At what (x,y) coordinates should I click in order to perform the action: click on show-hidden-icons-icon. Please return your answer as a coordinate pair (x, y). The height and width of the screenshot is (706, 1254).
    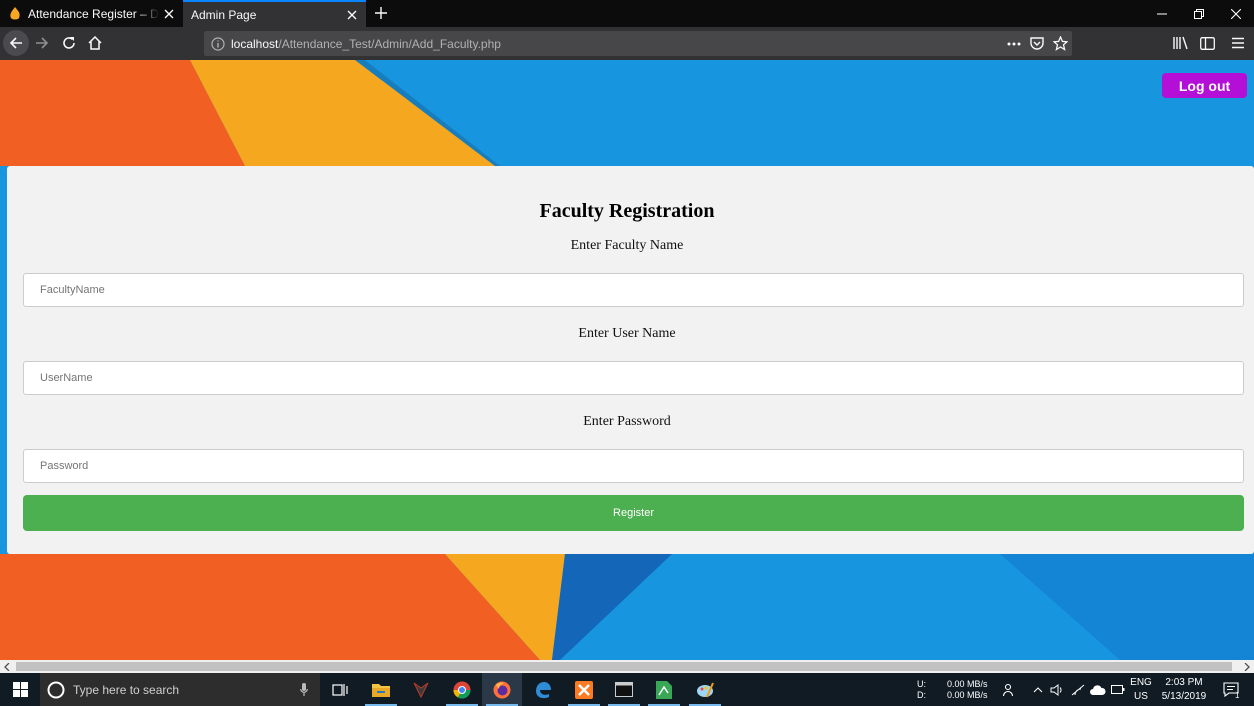
    Looking at the image, I should click on (1038, 689).